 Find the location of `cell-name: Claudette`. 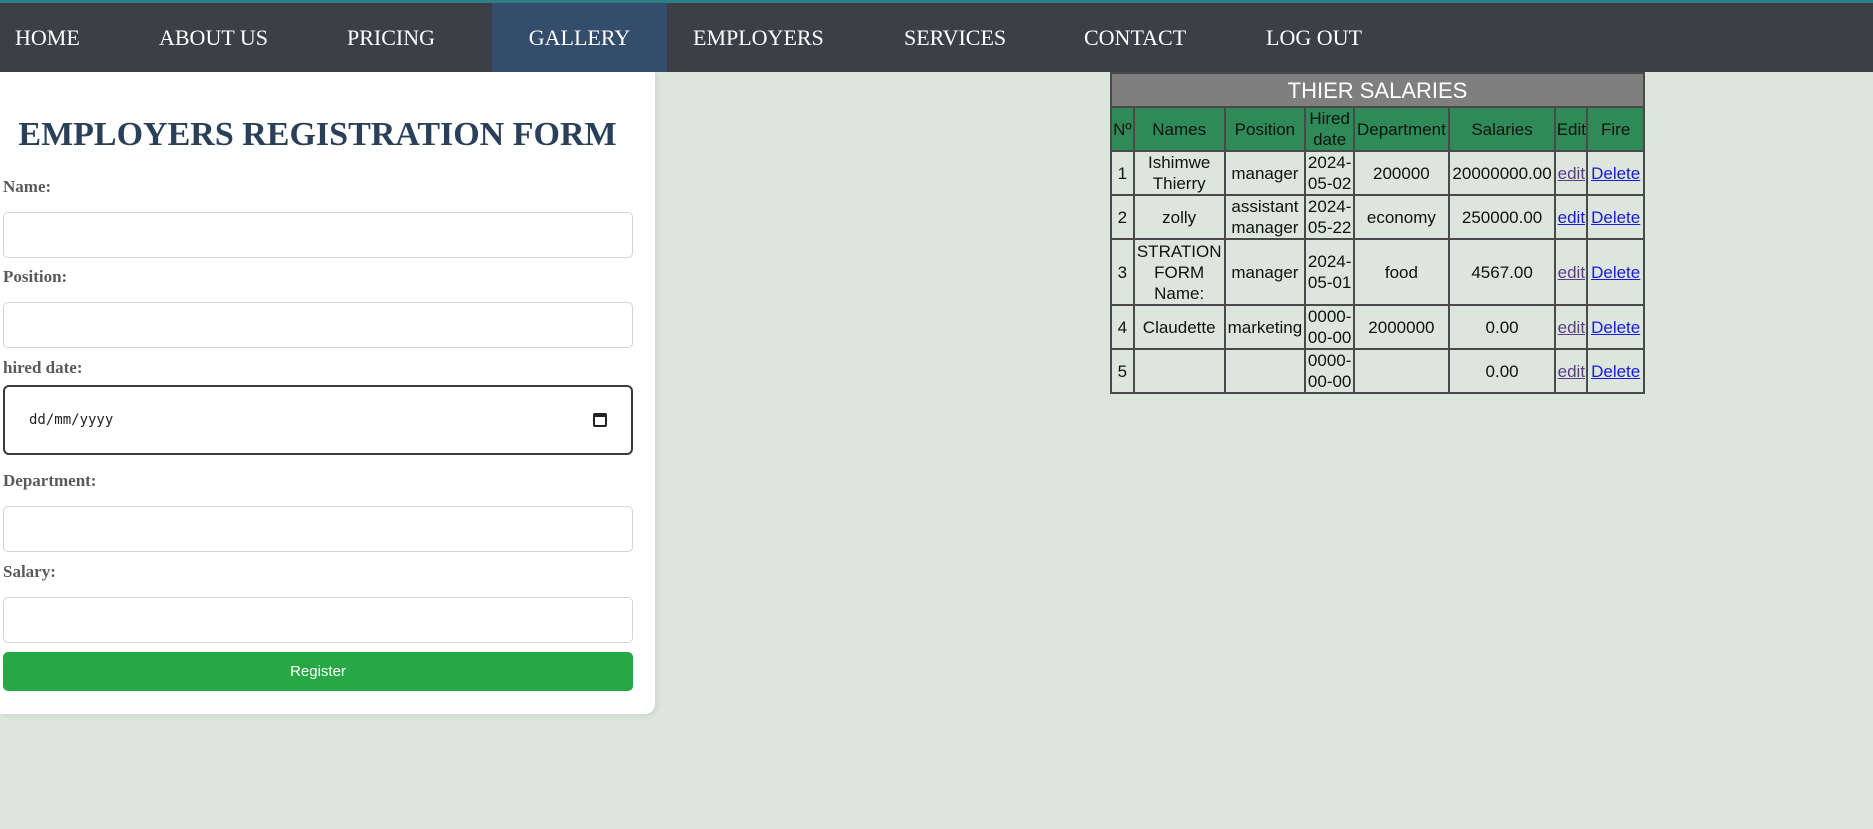

cell-name: Claudette is located at coordinates (1179, 327).